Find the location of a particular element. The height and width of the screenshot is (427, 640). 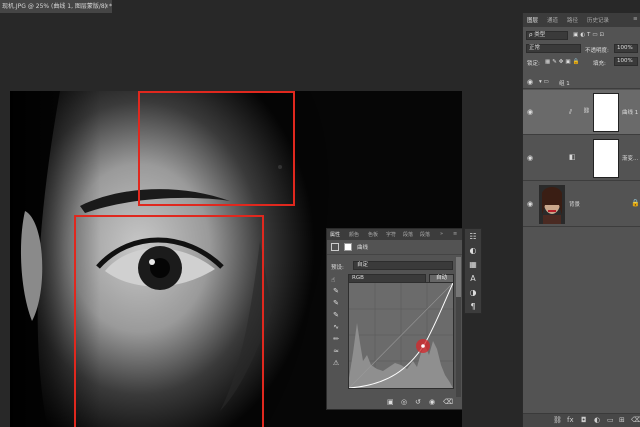

curves-tool-column: ✎ ✎ ✎ ∿ ✏ ≈ ⚠ is located at coordinates (337, 327).